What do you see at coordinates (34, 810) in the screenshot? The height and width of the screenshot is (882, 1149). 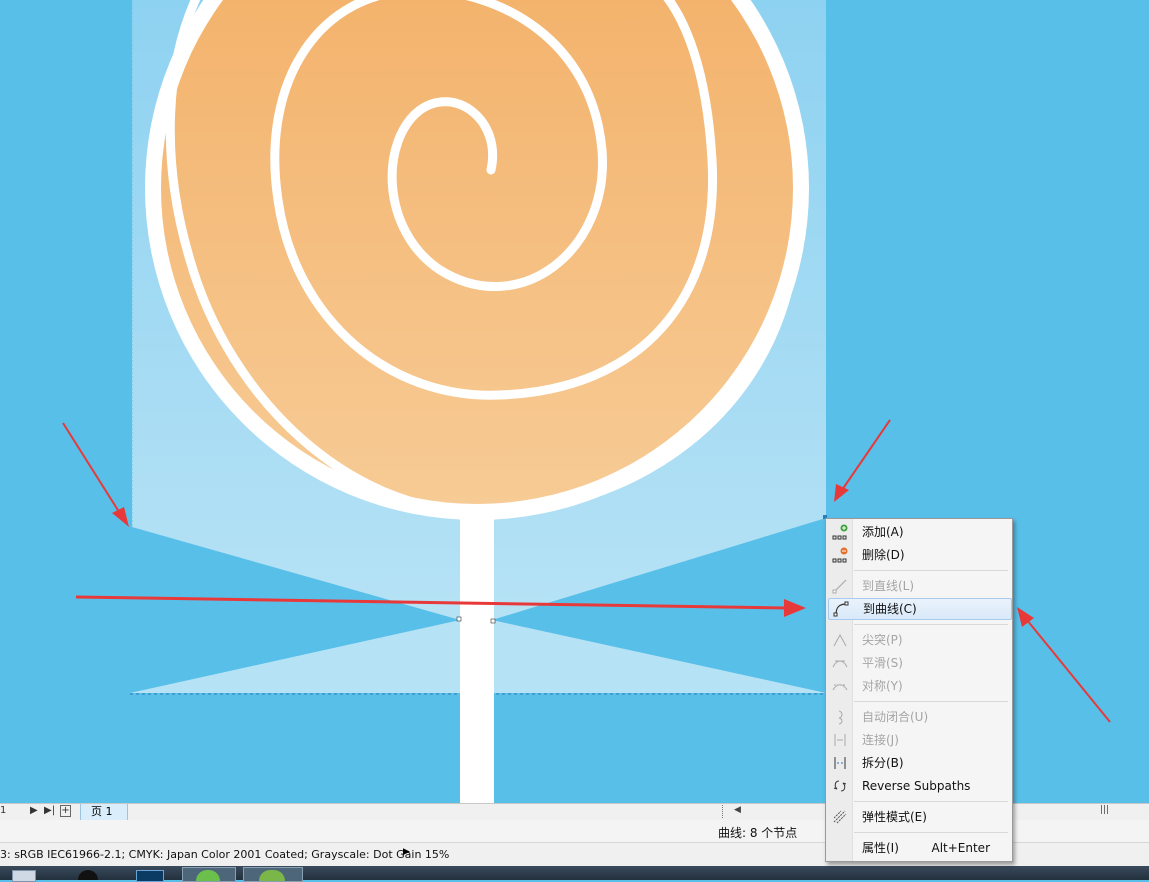 I see `next-page-icon: ▶` at bounding box center [34, 810].